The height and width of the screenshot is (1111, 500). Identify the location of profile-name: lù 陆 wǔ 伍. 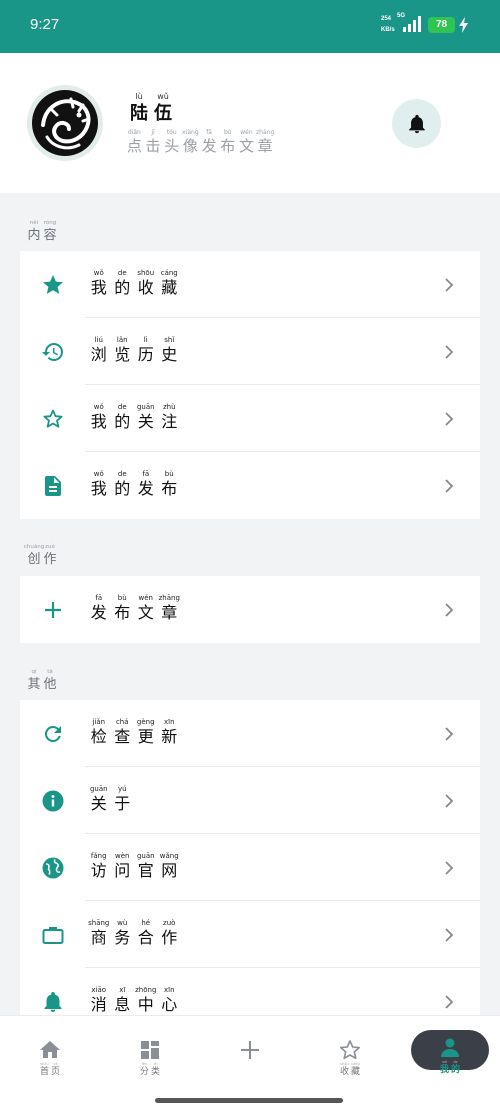
(151, 108).